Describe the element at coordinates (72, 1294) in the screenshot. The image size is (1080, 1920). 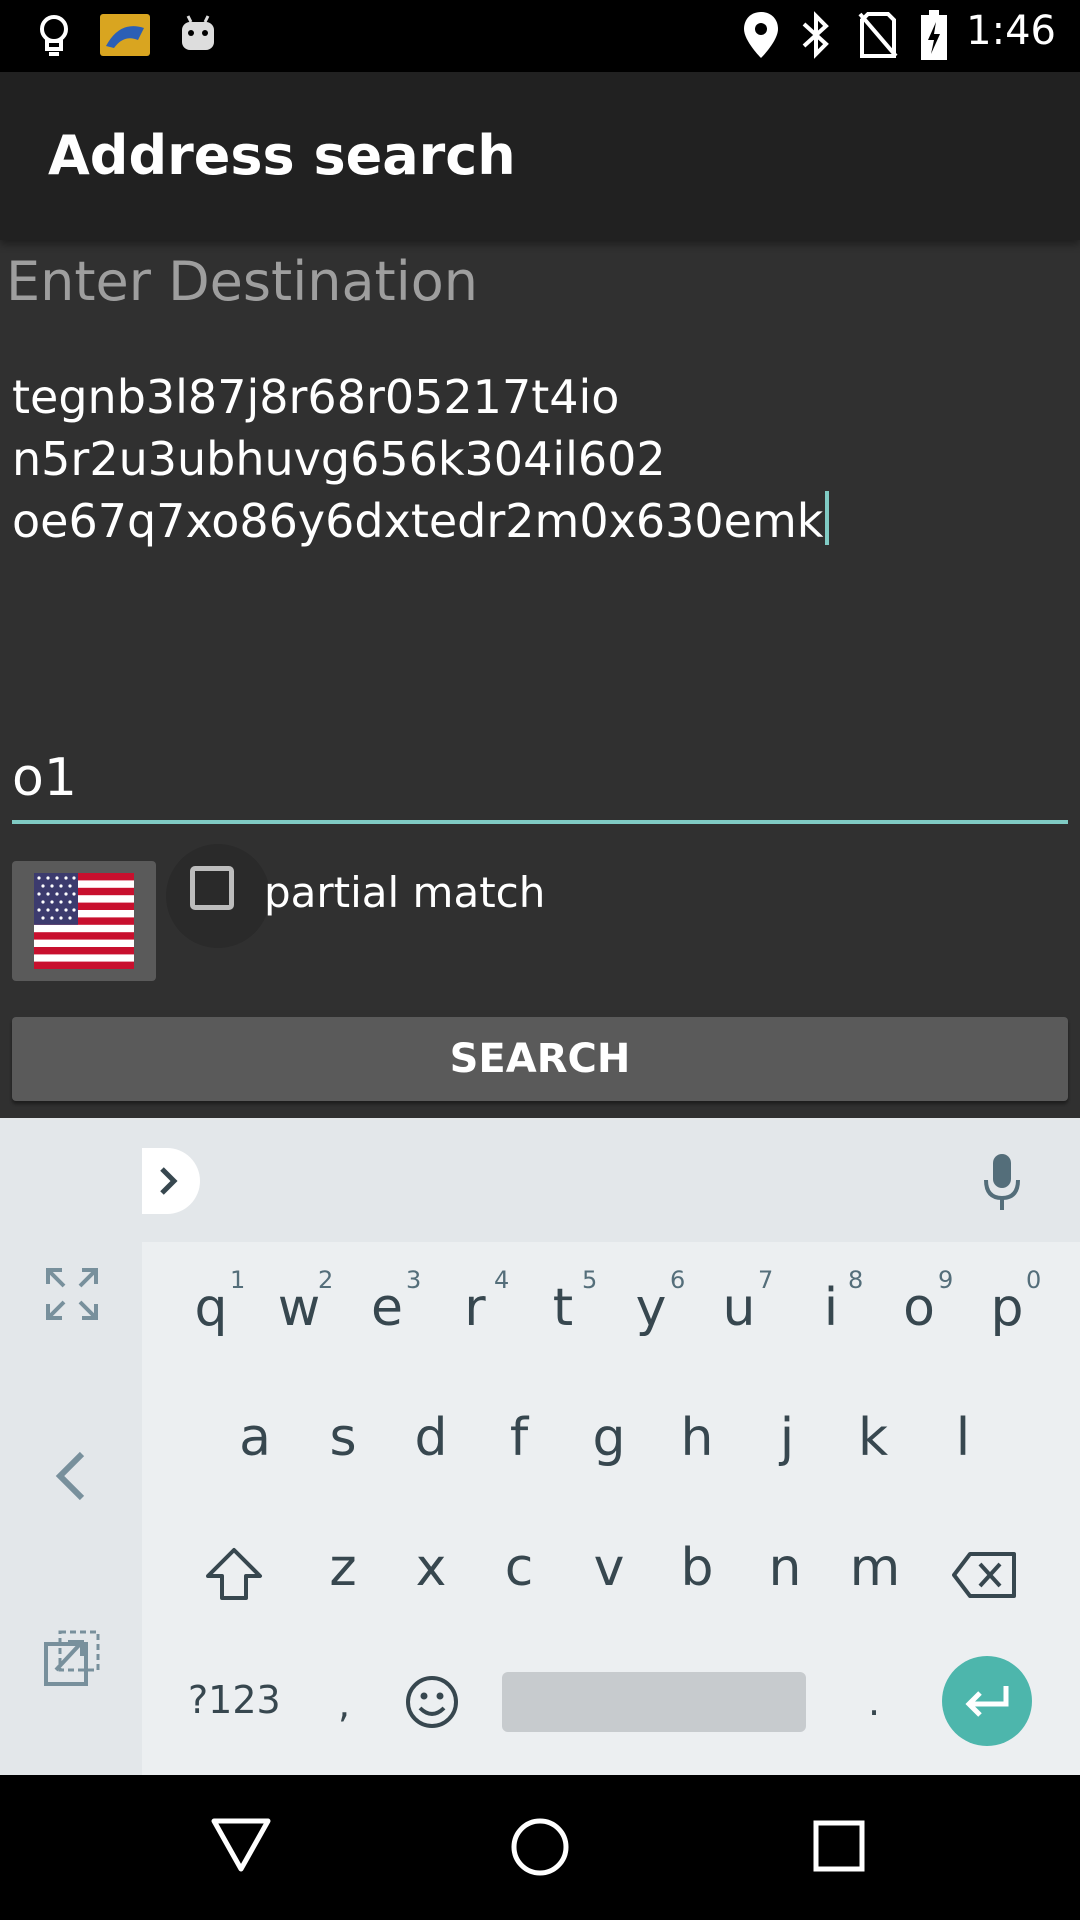
I see `fullscreen-icon` at that location.